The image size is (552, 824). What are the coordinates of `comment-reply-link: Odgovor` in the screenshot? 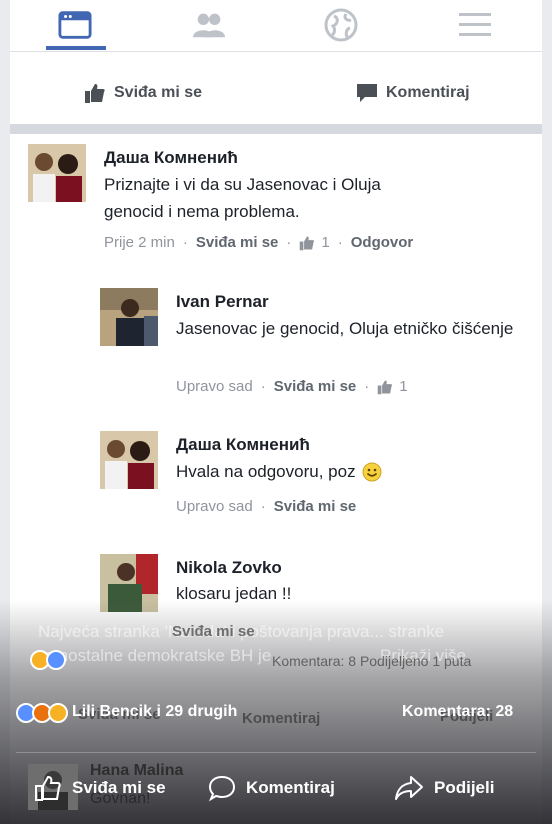 It's located at (382, 242).